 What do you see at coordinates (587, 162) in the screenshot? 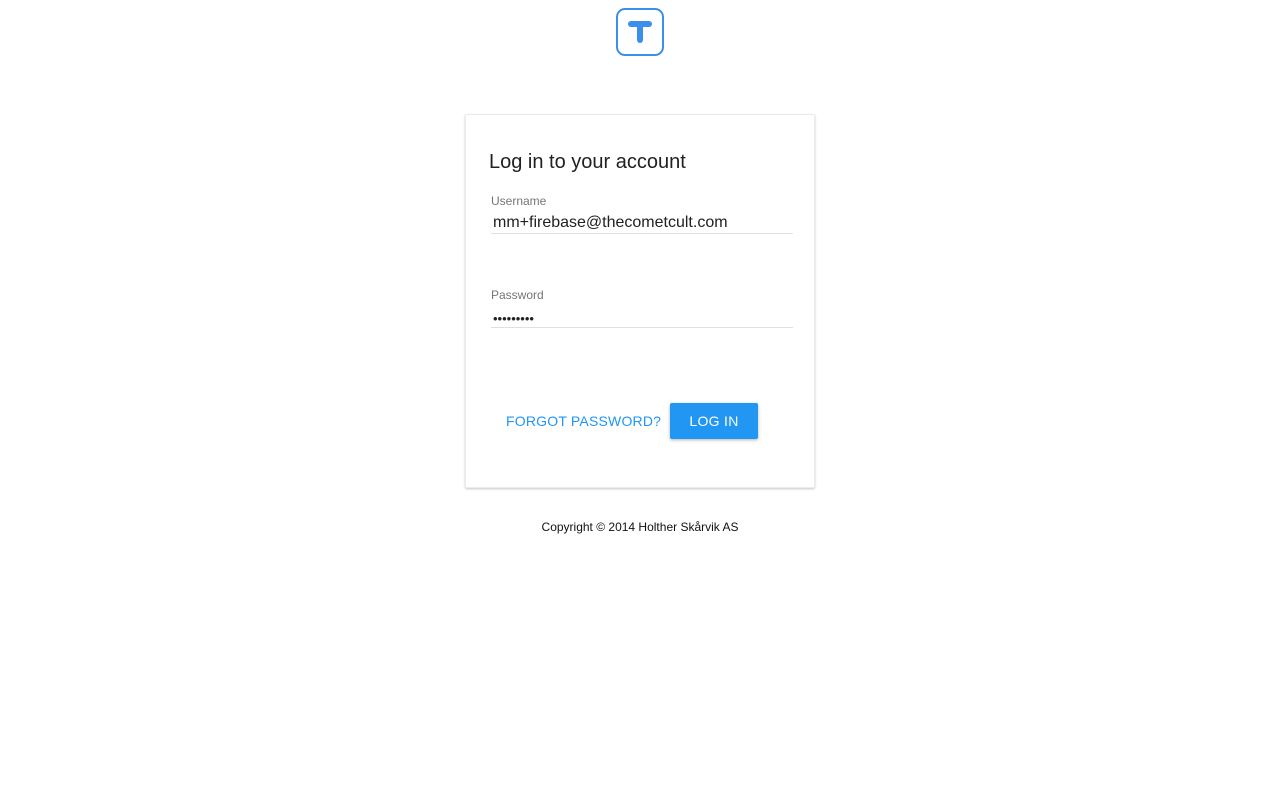
I see `login-title: Log in to your account` at bounding box center [587, 162].